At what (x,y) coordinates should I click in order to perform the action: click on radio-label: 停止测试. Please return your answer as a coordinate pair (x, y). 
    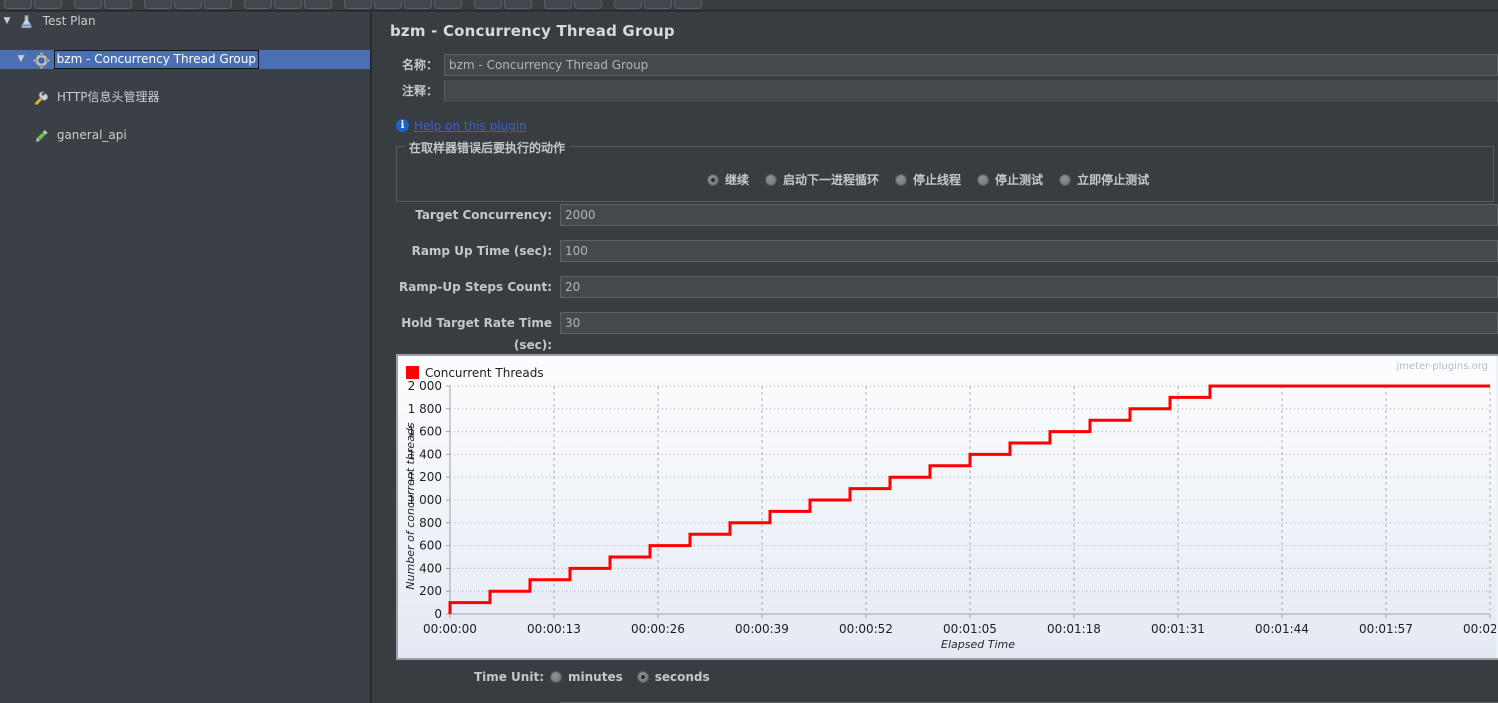
    Looking at the image, I should click on (1019, 180).